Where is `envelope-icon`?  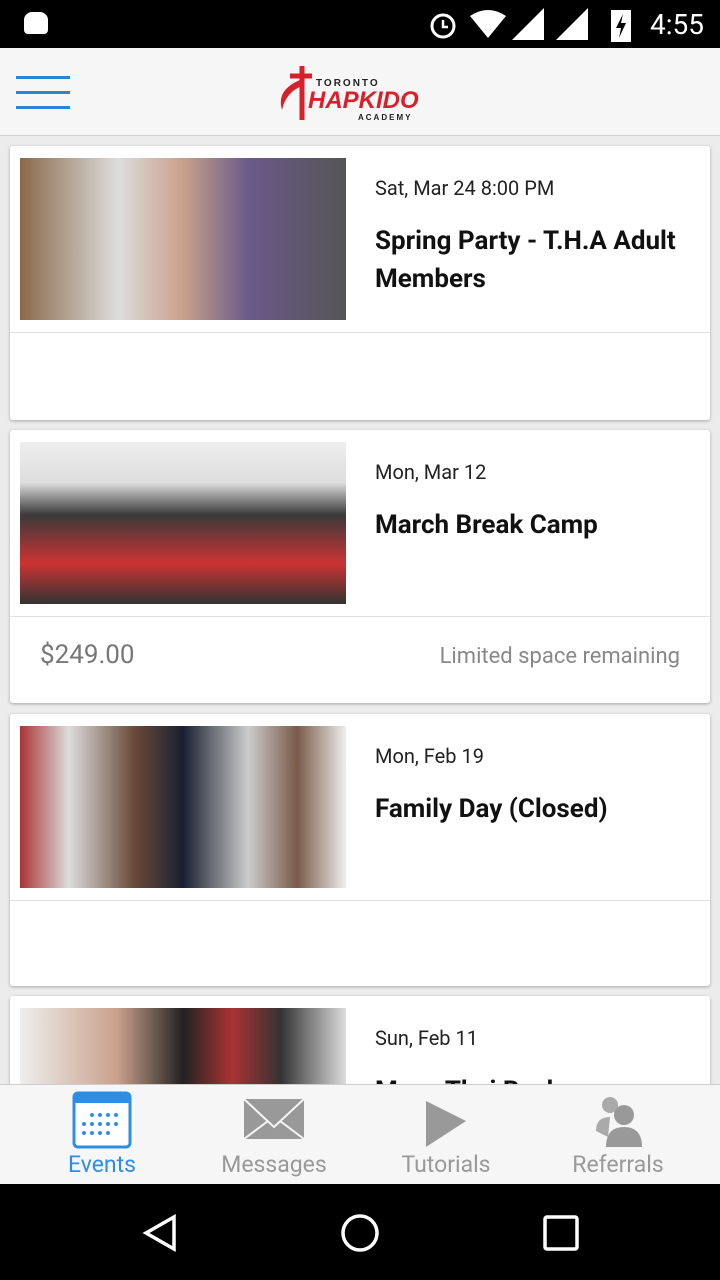
envelope-icon is located at coordinates (274, 1119).